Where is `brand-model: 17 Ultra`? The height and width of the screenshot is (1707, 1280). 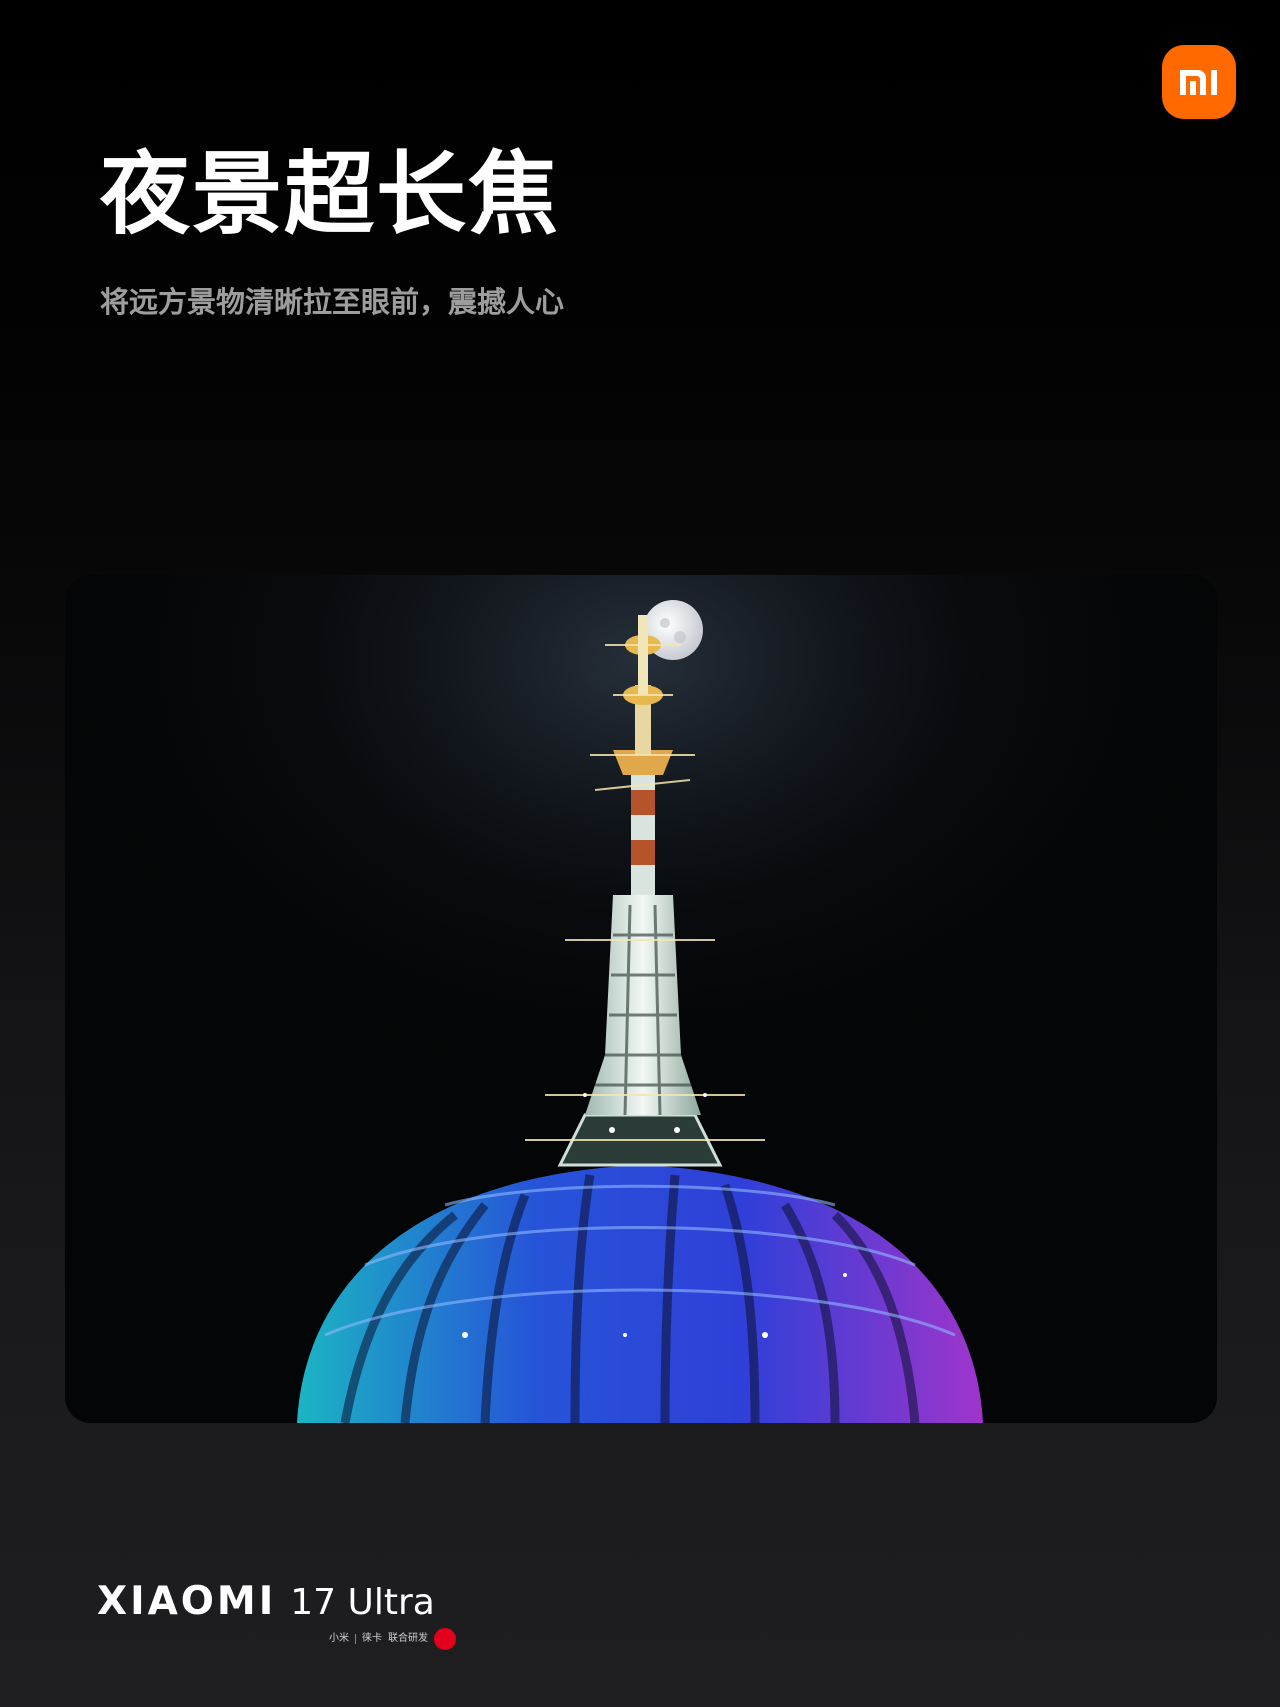 brand-model: 17 Ultra is located at coordinates (362, 1602).